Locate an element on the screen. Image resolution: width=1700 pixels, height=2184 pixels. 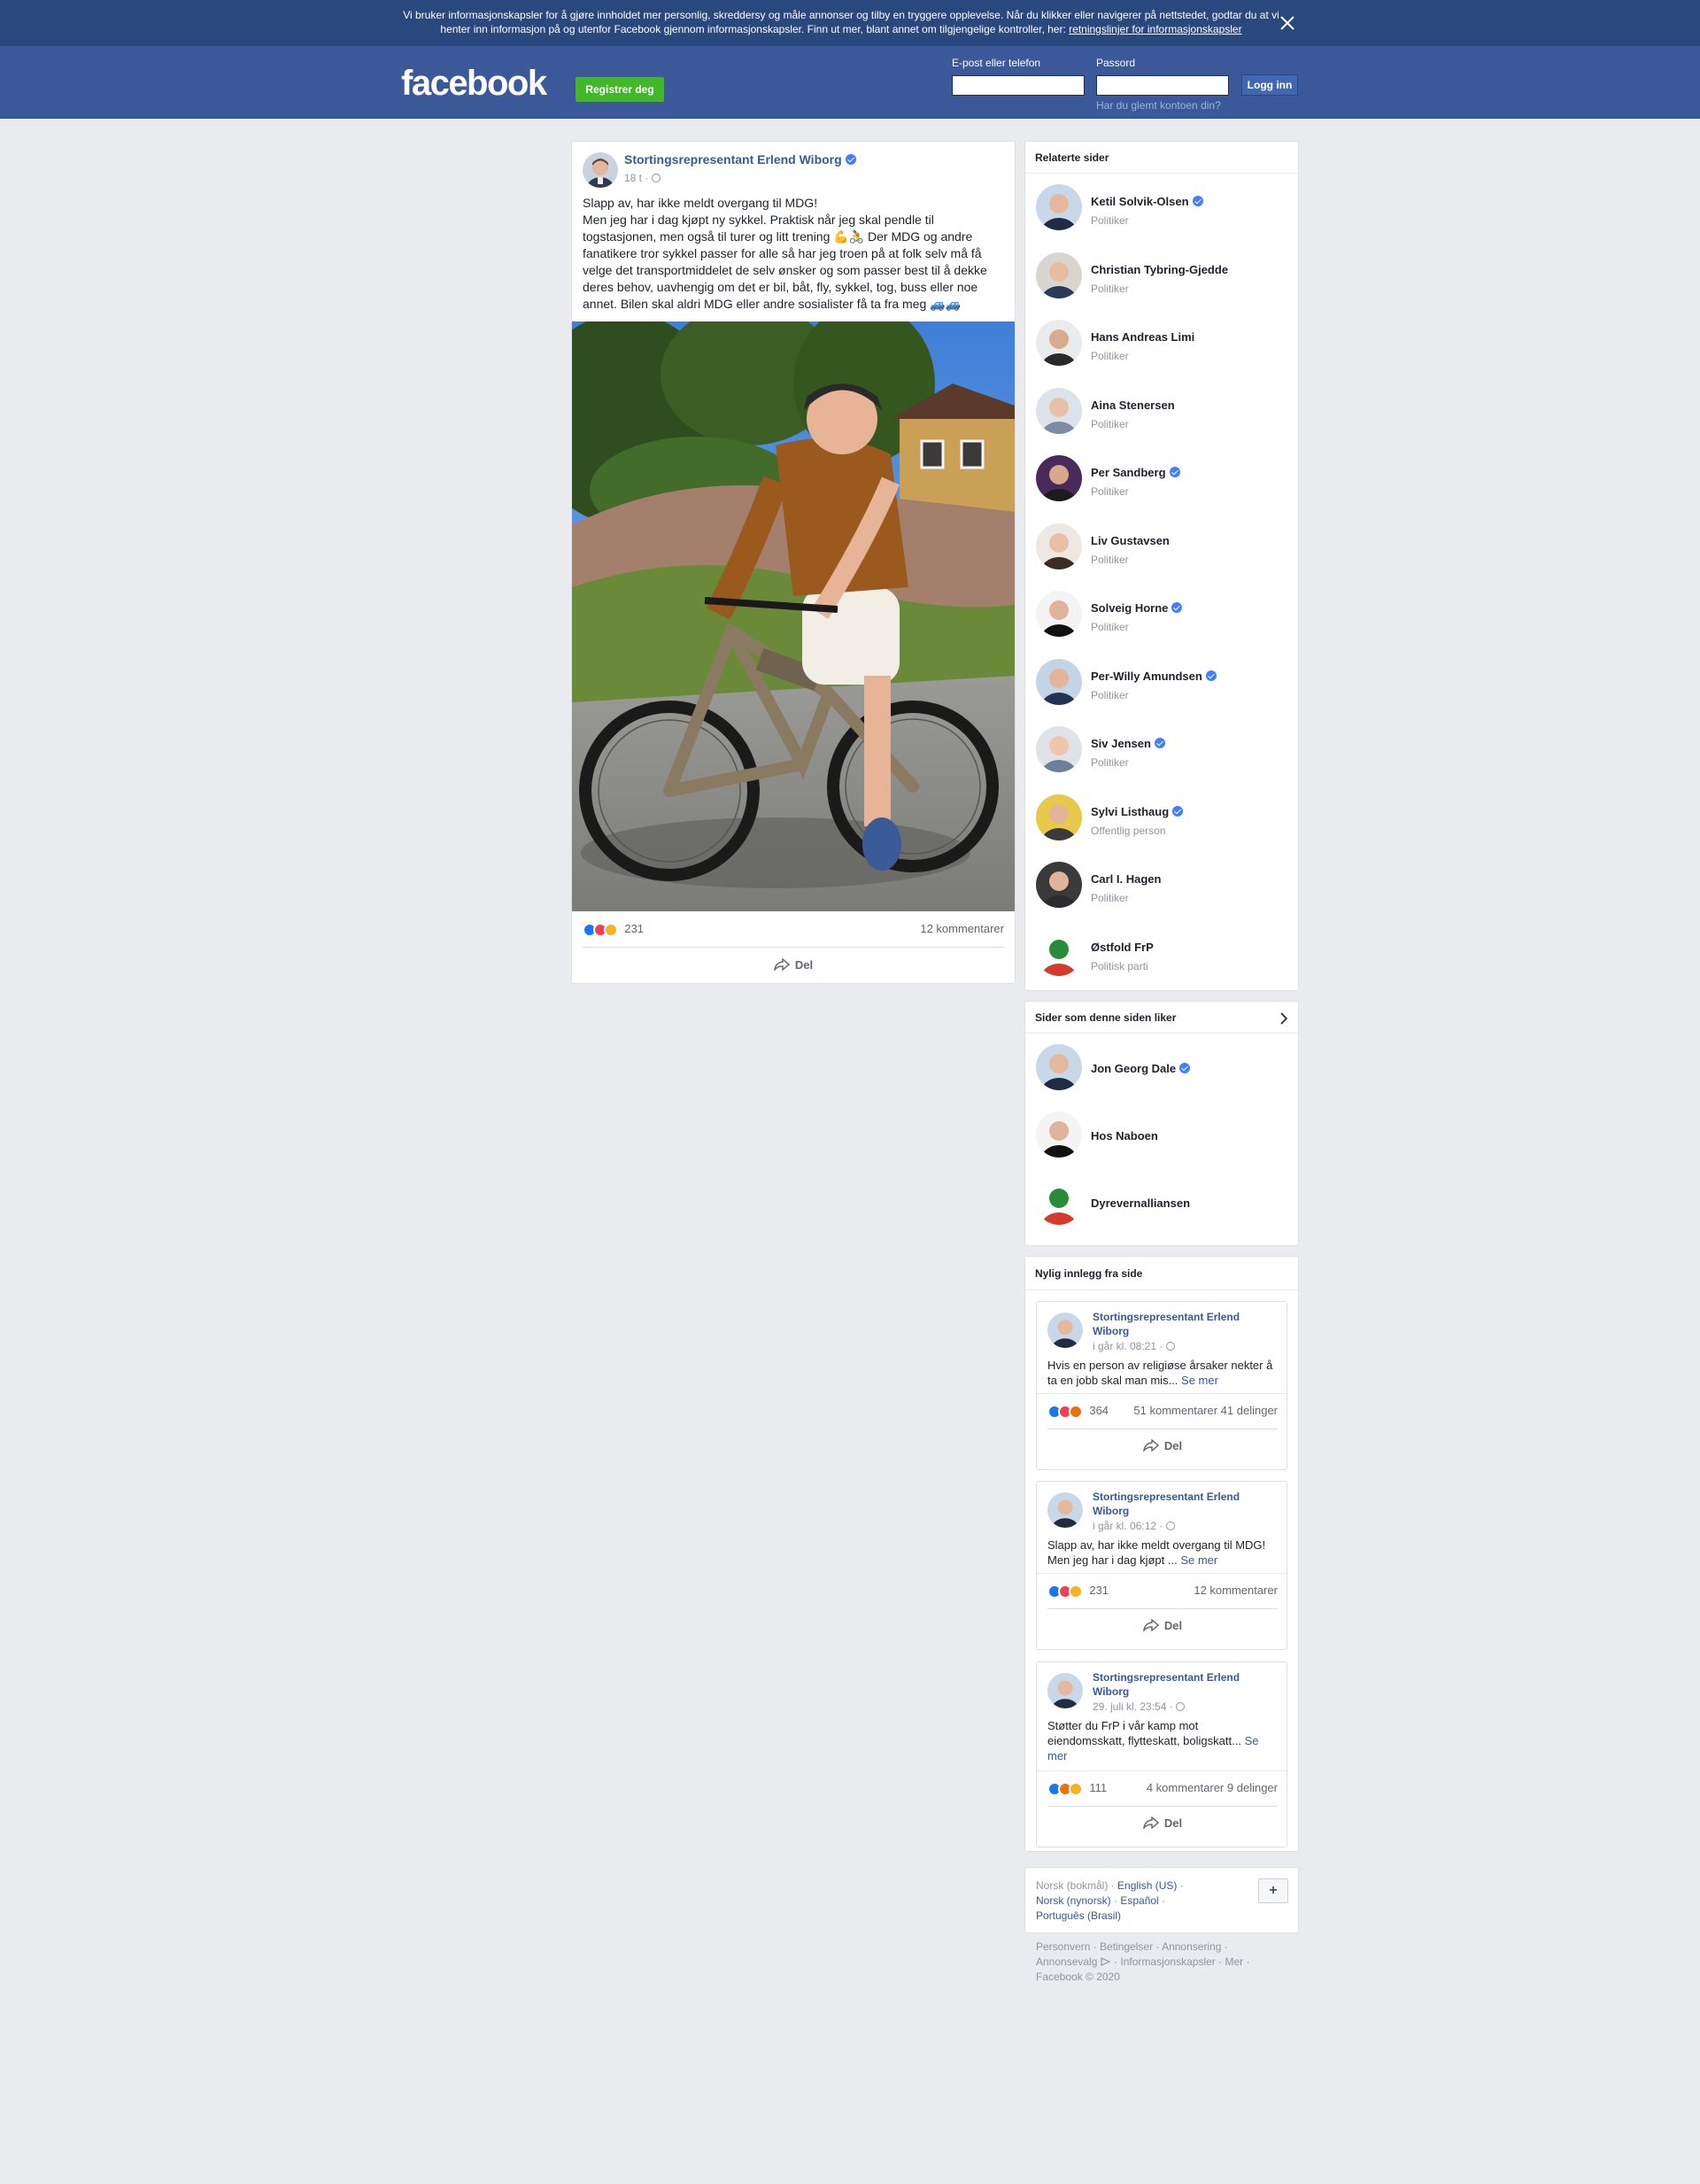
page-name-text: Hos Naboen is located at coordinates (1124, 1135).